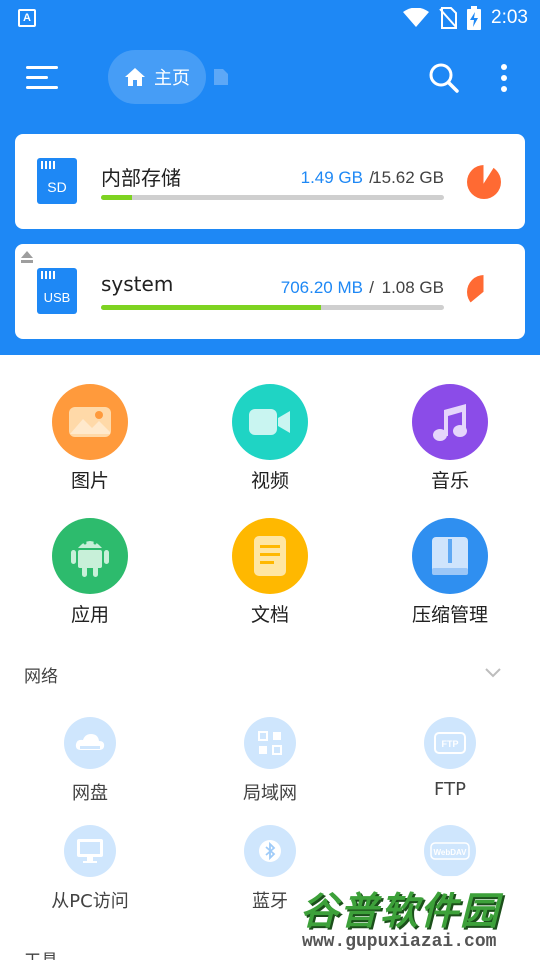  What do you see at coordinates (89, 615) in the screenshot?
I see `category-label: 应用` at bounding box center [89, 615].